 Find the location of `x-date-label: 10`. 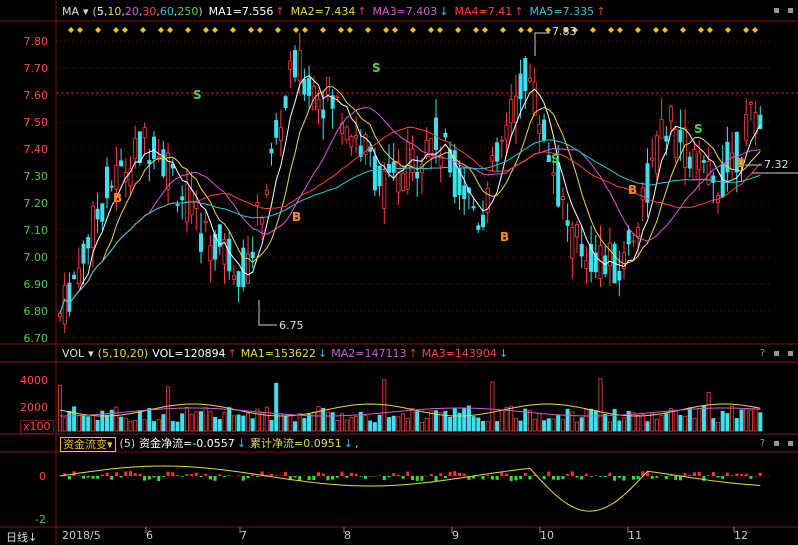

x-date-label: 10 is located at coordinates (547, 535).